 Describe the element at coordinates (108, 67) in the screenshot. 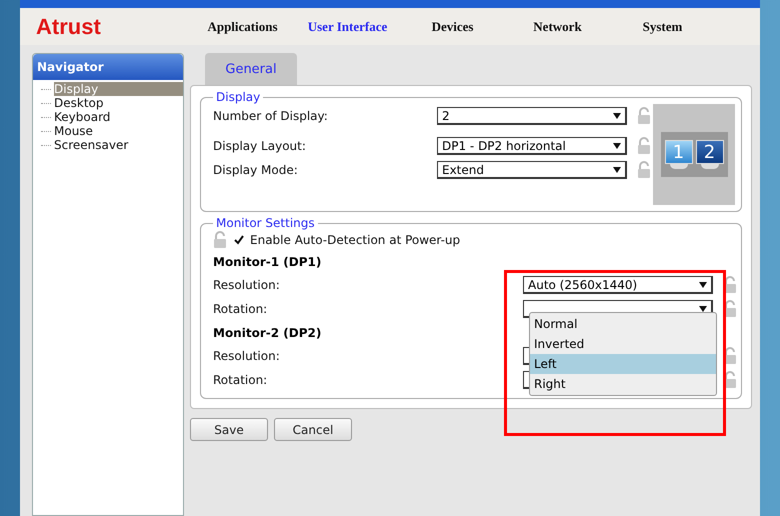

I see `navigator-title: Navigator` at that location.